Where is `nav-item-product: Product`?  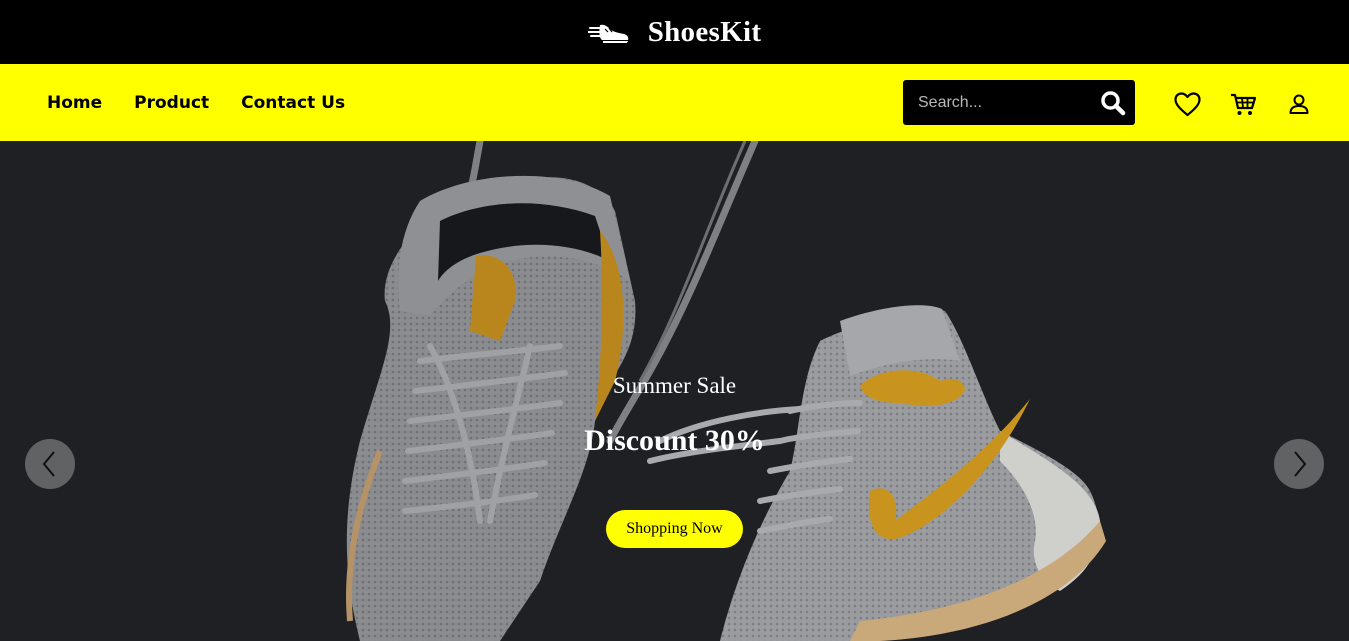 nav-item-product: Product is located at coordinates (171, 103).